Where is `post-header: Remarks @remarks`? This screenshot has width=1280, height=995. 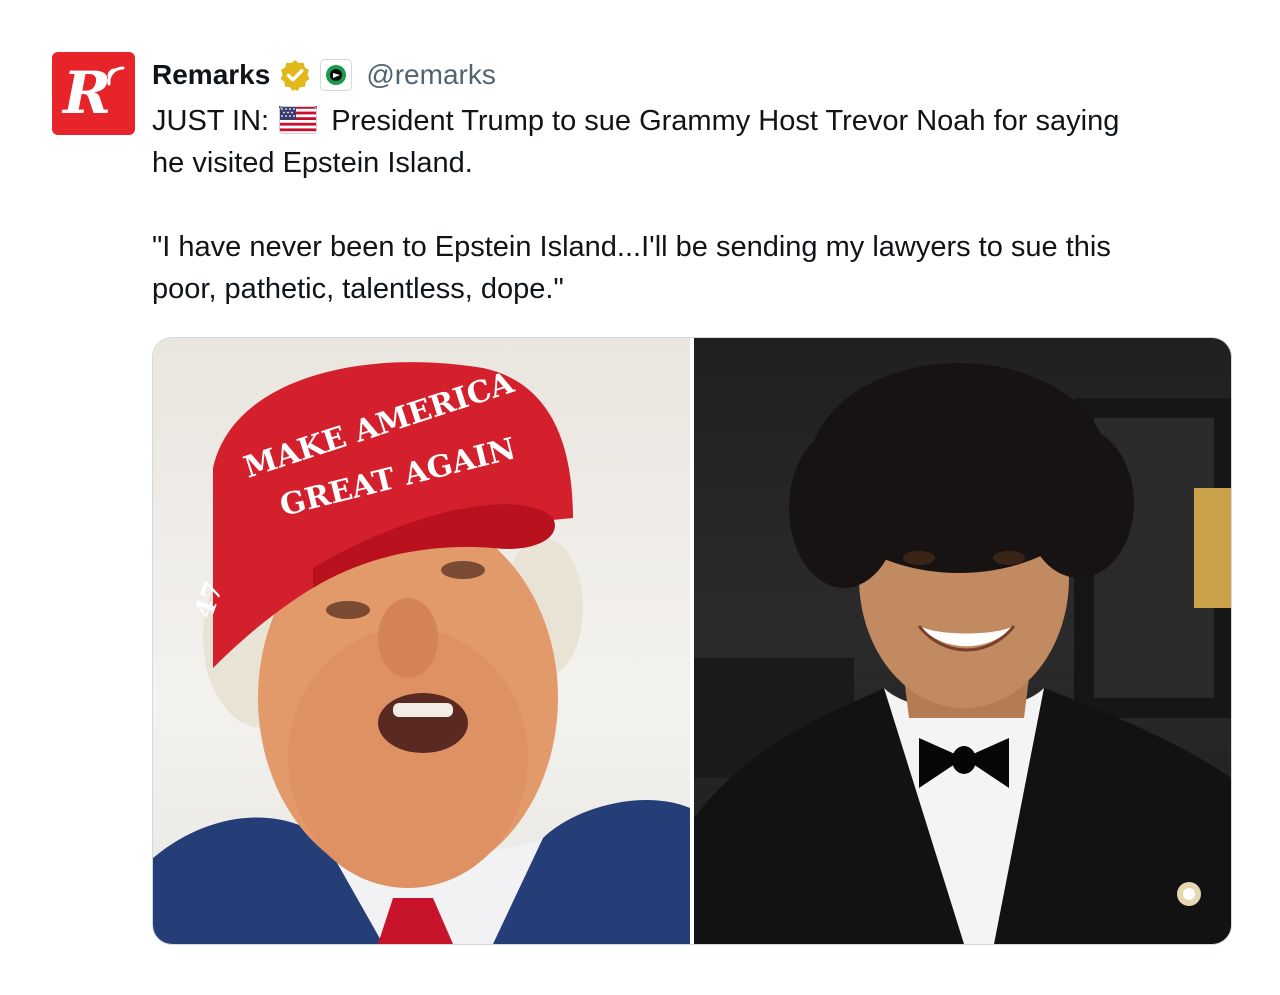
post-header: Remarks @remarks is located at coordinates (324, 75).